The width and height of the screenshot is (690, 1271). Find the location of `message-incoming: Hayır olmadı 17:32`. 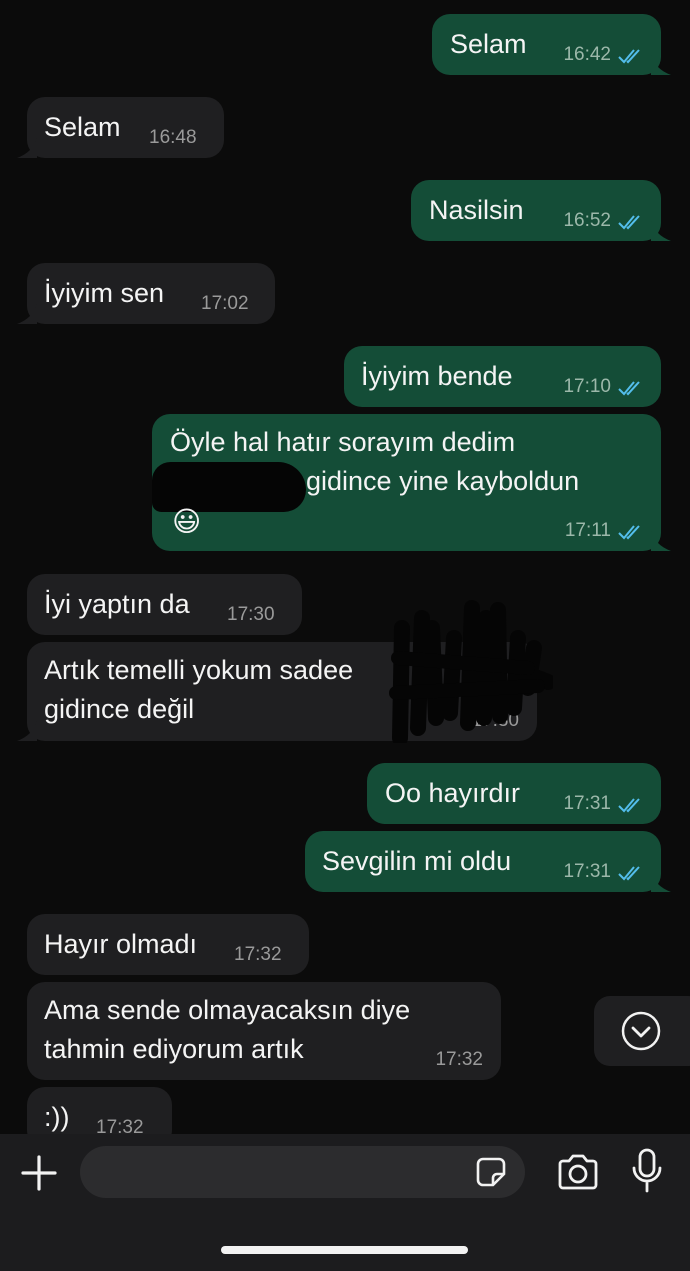

message-incoming: Hayır olmadı 17:32 is located at coordinates (168, 944).